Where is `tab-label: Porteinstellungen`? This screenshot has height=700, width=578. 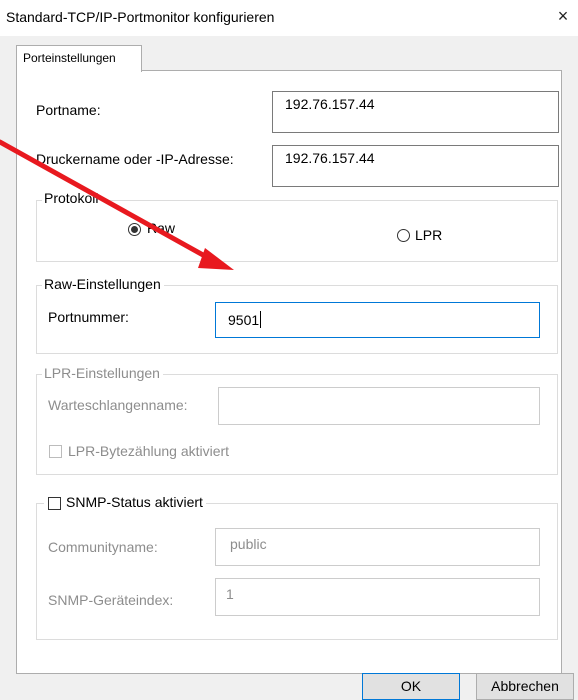 tab-label: Porteinstellungen is located at coordinates (69, 58).